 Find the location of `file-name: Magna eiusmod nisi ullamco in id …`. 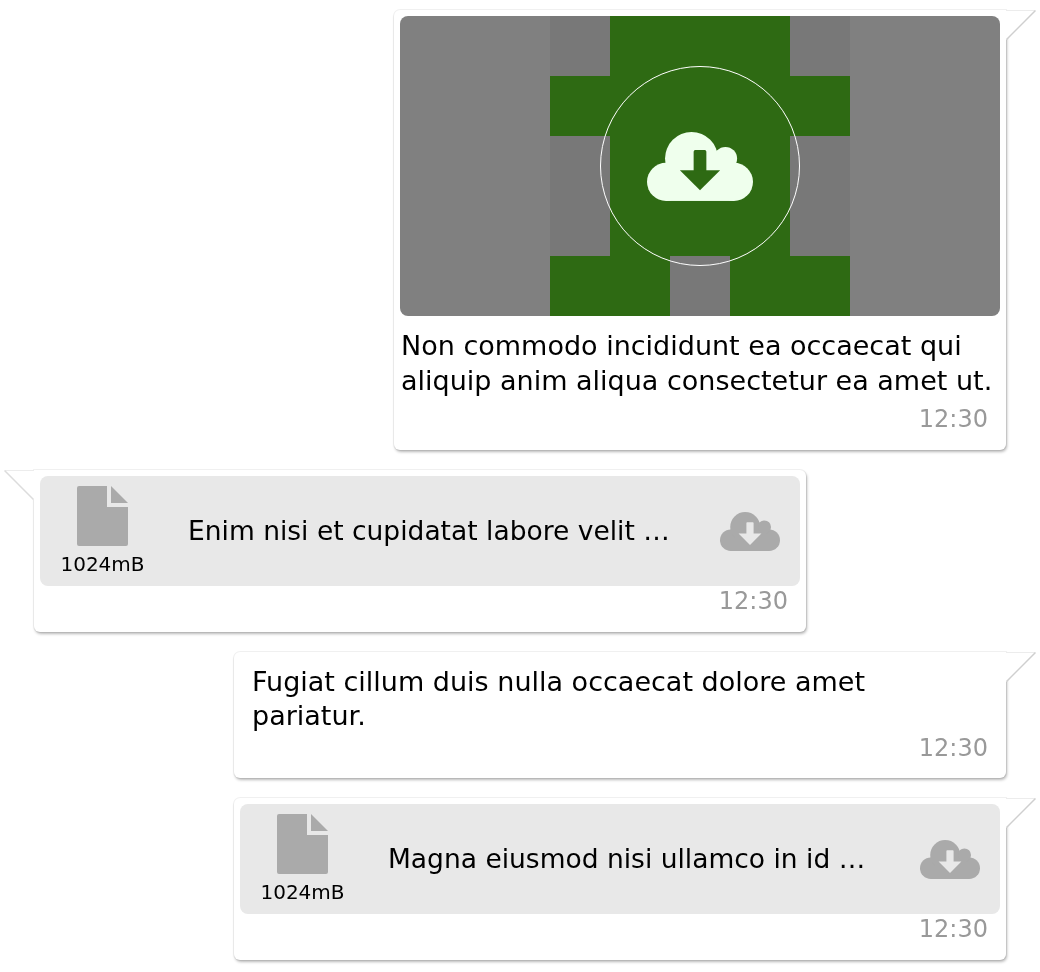

file-name: Magna eiusmod nisi ullamco in id … is located at coordinates (627, 859).